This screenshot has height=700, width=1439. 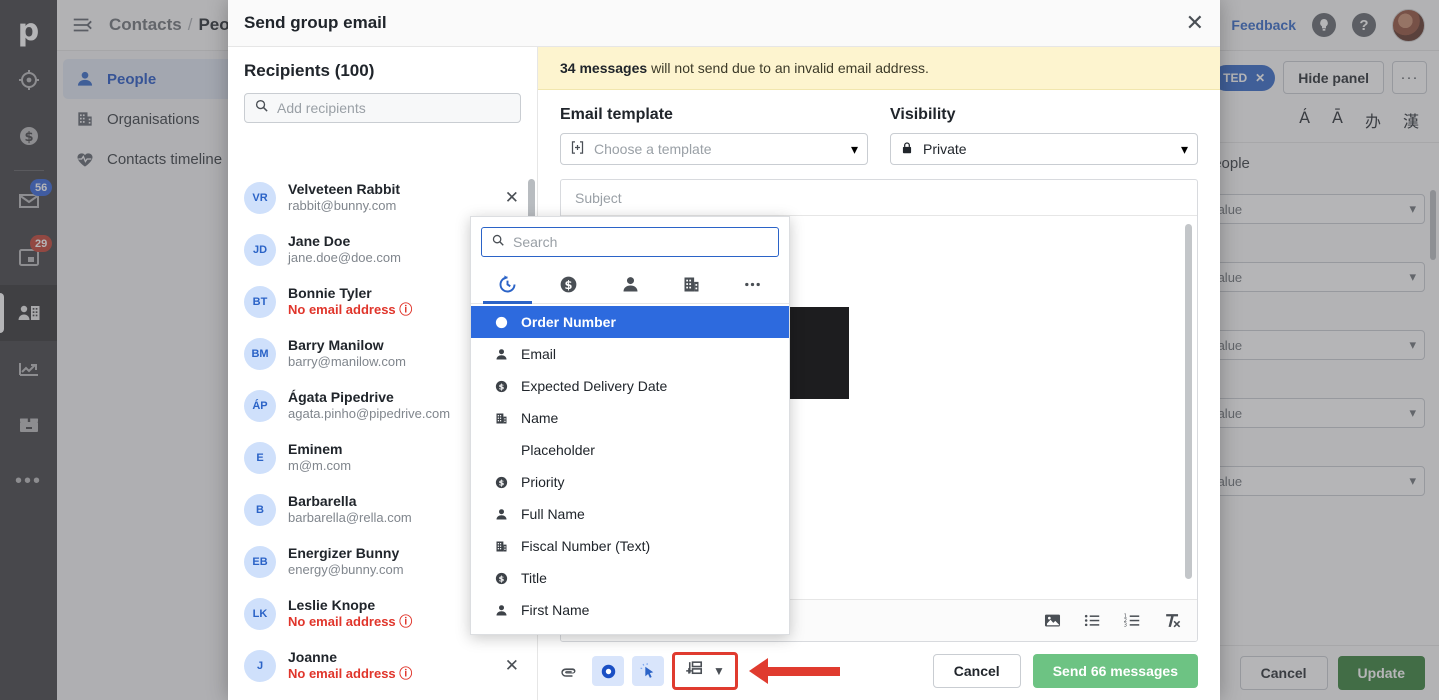 I want to click on chevron-down-icon: ▼, so click(x=719, y=671).